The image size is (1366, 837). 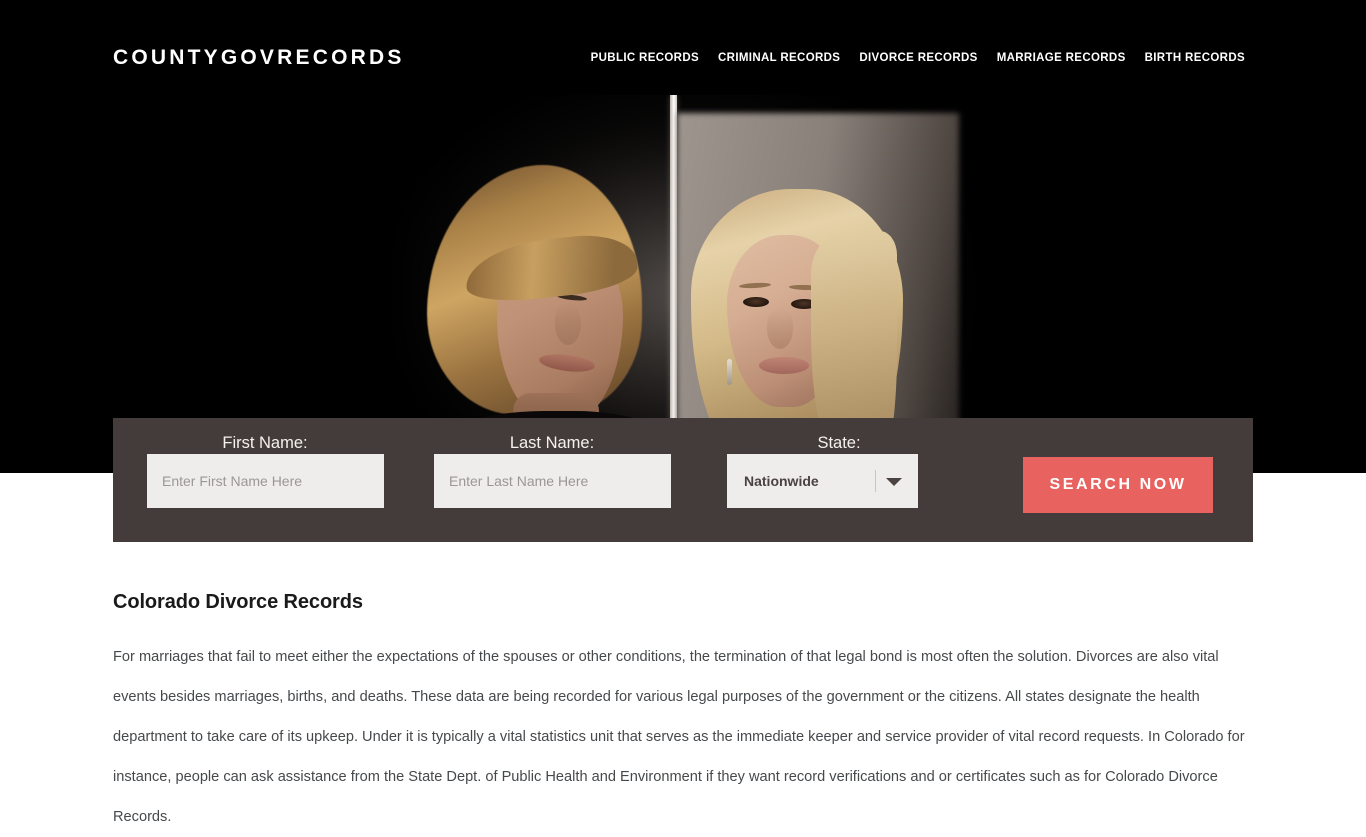 What do you see at coordinates (781, 481) in the screenshot?
I see `state-selected-value: Nationwide` at bounding box center [781, 481].